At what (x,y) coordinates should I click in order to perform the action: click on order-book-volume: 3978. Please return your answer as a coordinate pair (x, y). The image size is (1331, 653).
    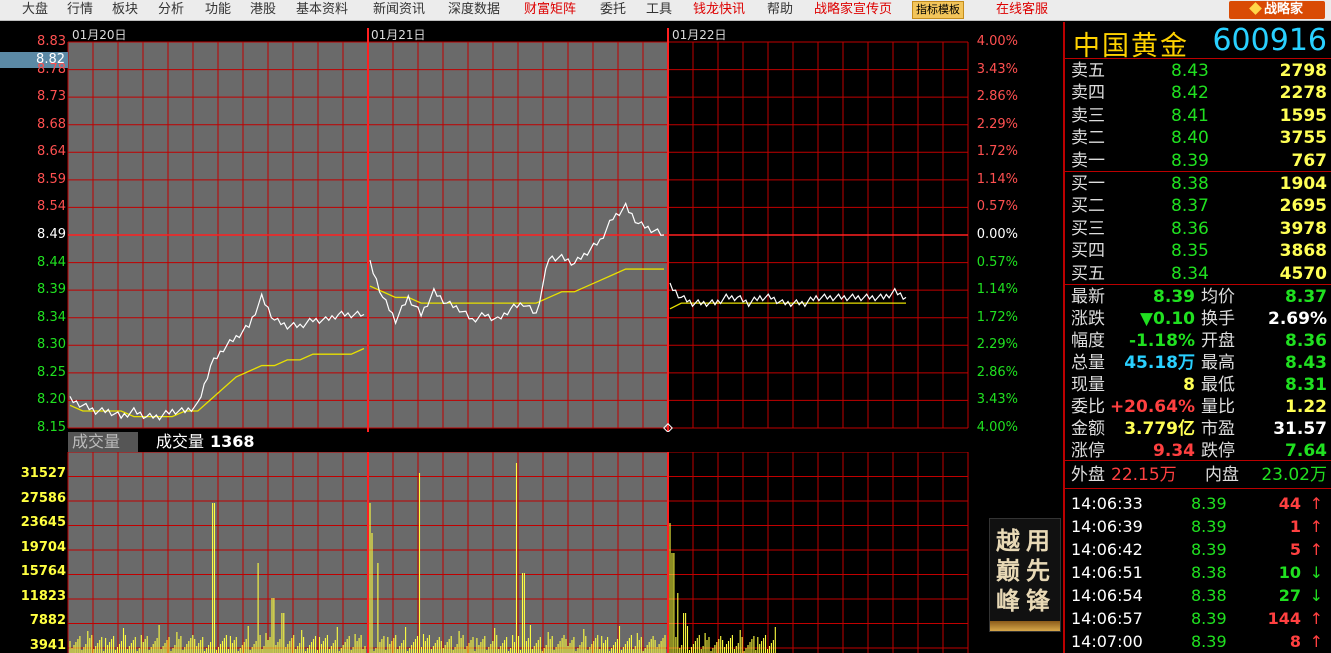
    Looking at the image, I should click on (1303, 228).